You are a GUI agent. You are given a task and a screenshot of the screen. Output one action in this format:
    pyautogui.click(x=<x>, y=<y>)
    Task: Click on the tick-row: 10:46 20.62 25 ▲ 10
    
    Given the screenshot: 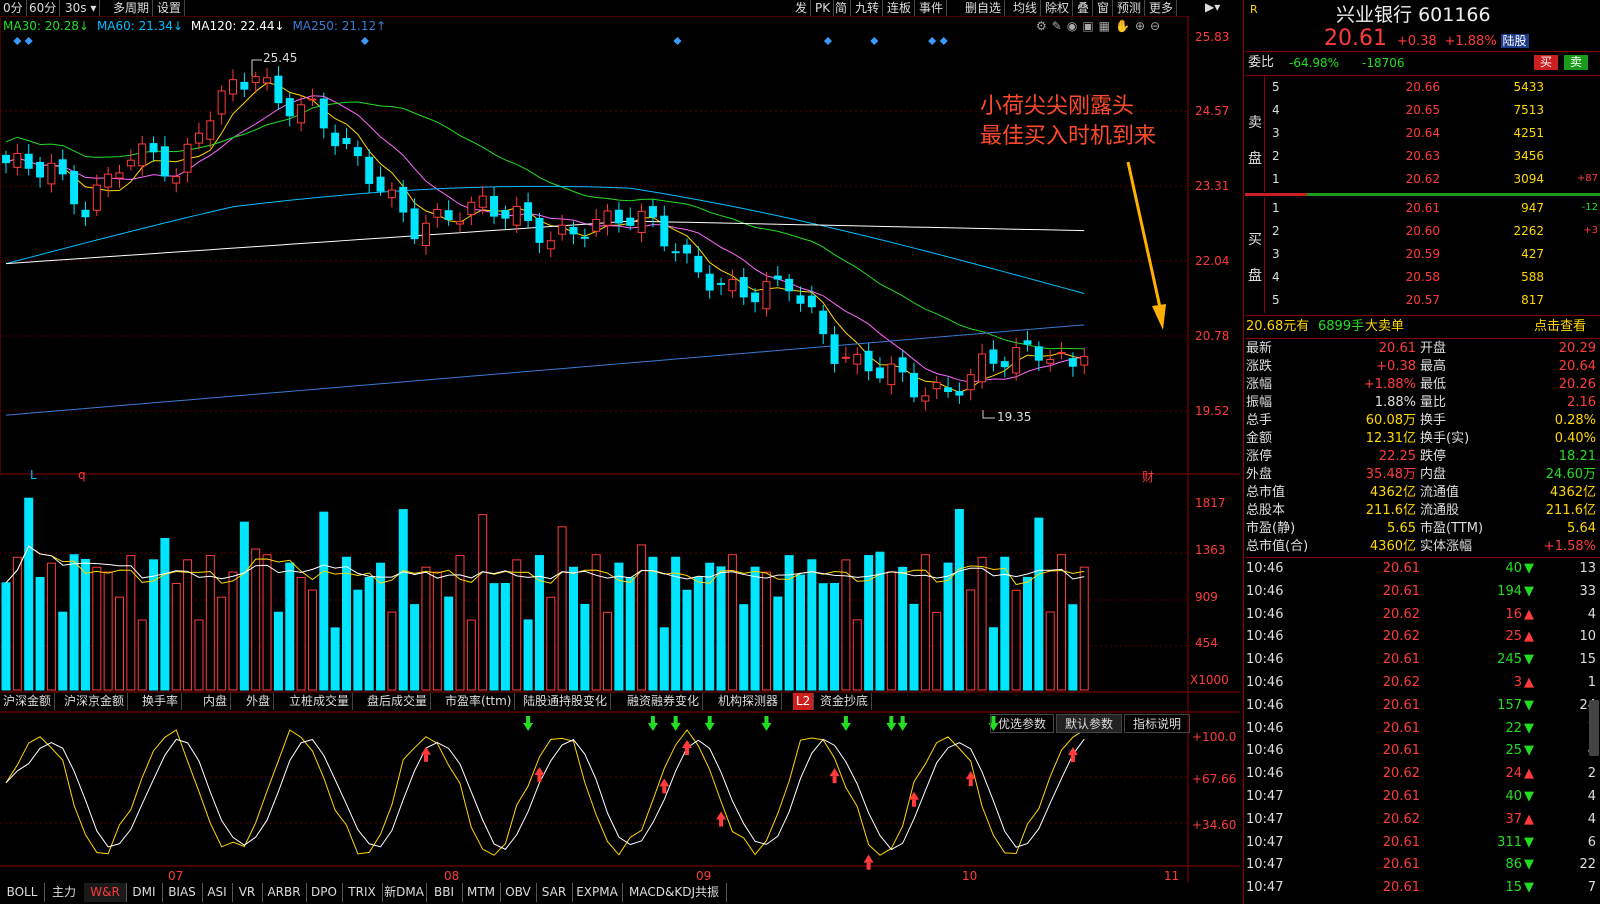 What is the action you would take?
    pyautogui.click(x=1422, y=637)
    